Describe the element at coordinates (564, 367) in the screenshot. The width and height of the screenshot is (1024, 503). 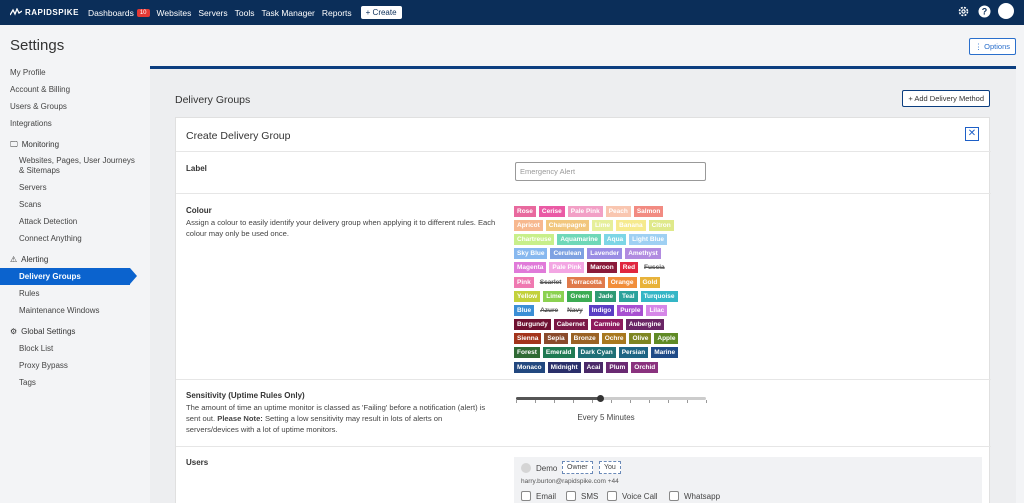
I see `colour-chip: Midnight` at that location.